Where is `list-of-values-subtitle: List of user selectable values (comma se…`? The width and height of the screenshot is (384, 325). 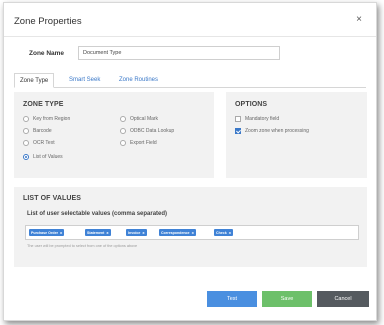
list-of-values-subtitle: List of user selectable values (comma se… is located at coordinates (97, 214).